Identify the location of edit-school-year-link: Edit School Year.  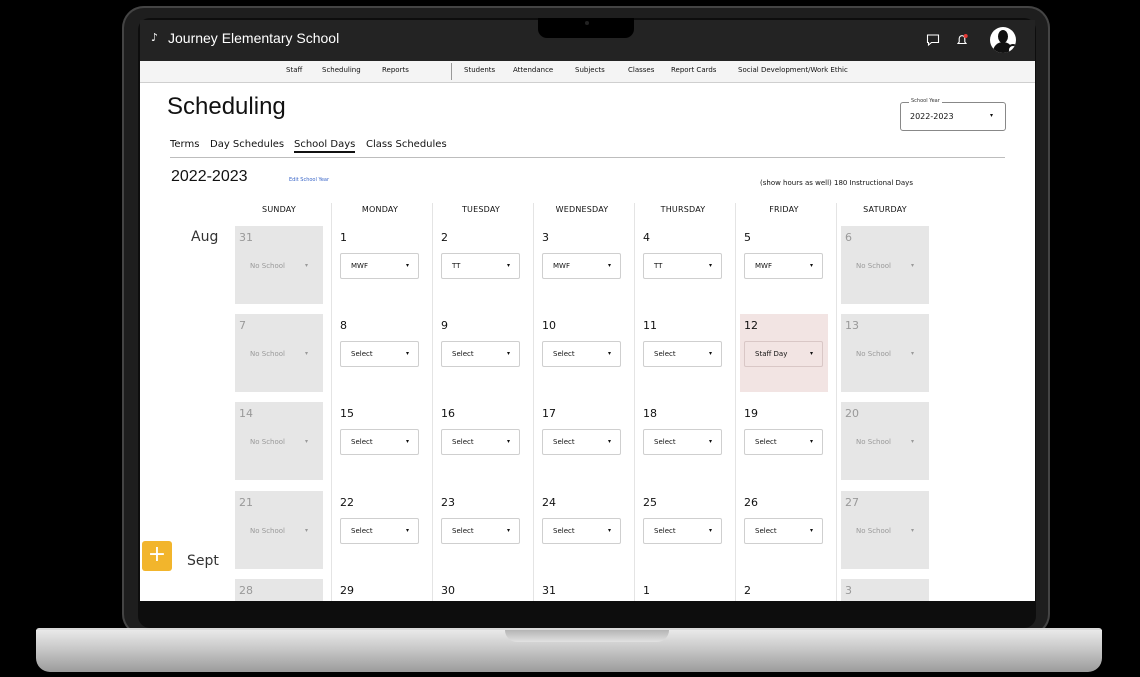
(309, 180).